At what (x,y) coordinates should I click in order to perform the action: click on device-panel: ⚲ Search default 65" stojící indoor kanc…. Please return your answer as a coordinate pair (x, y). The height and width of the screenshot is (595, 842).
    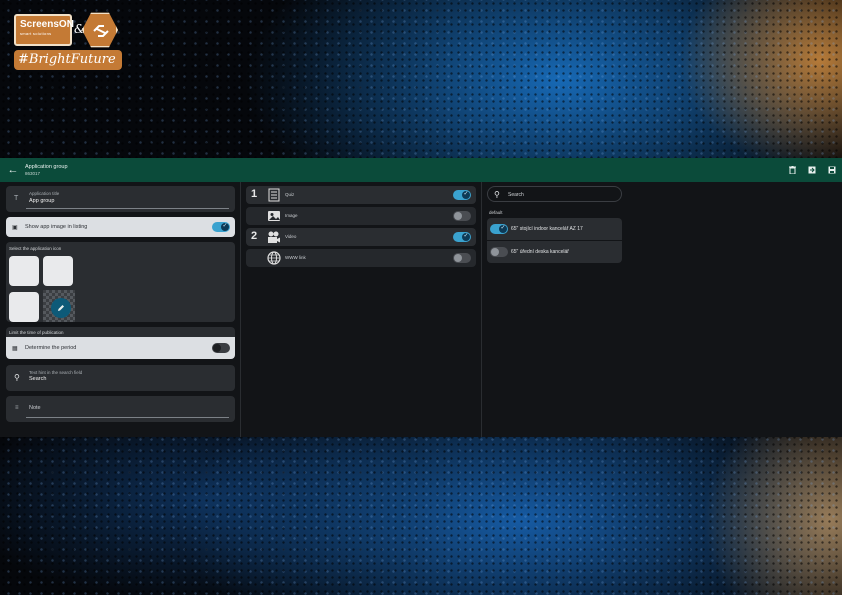
    Looking at the image, I should click on (554, 225).